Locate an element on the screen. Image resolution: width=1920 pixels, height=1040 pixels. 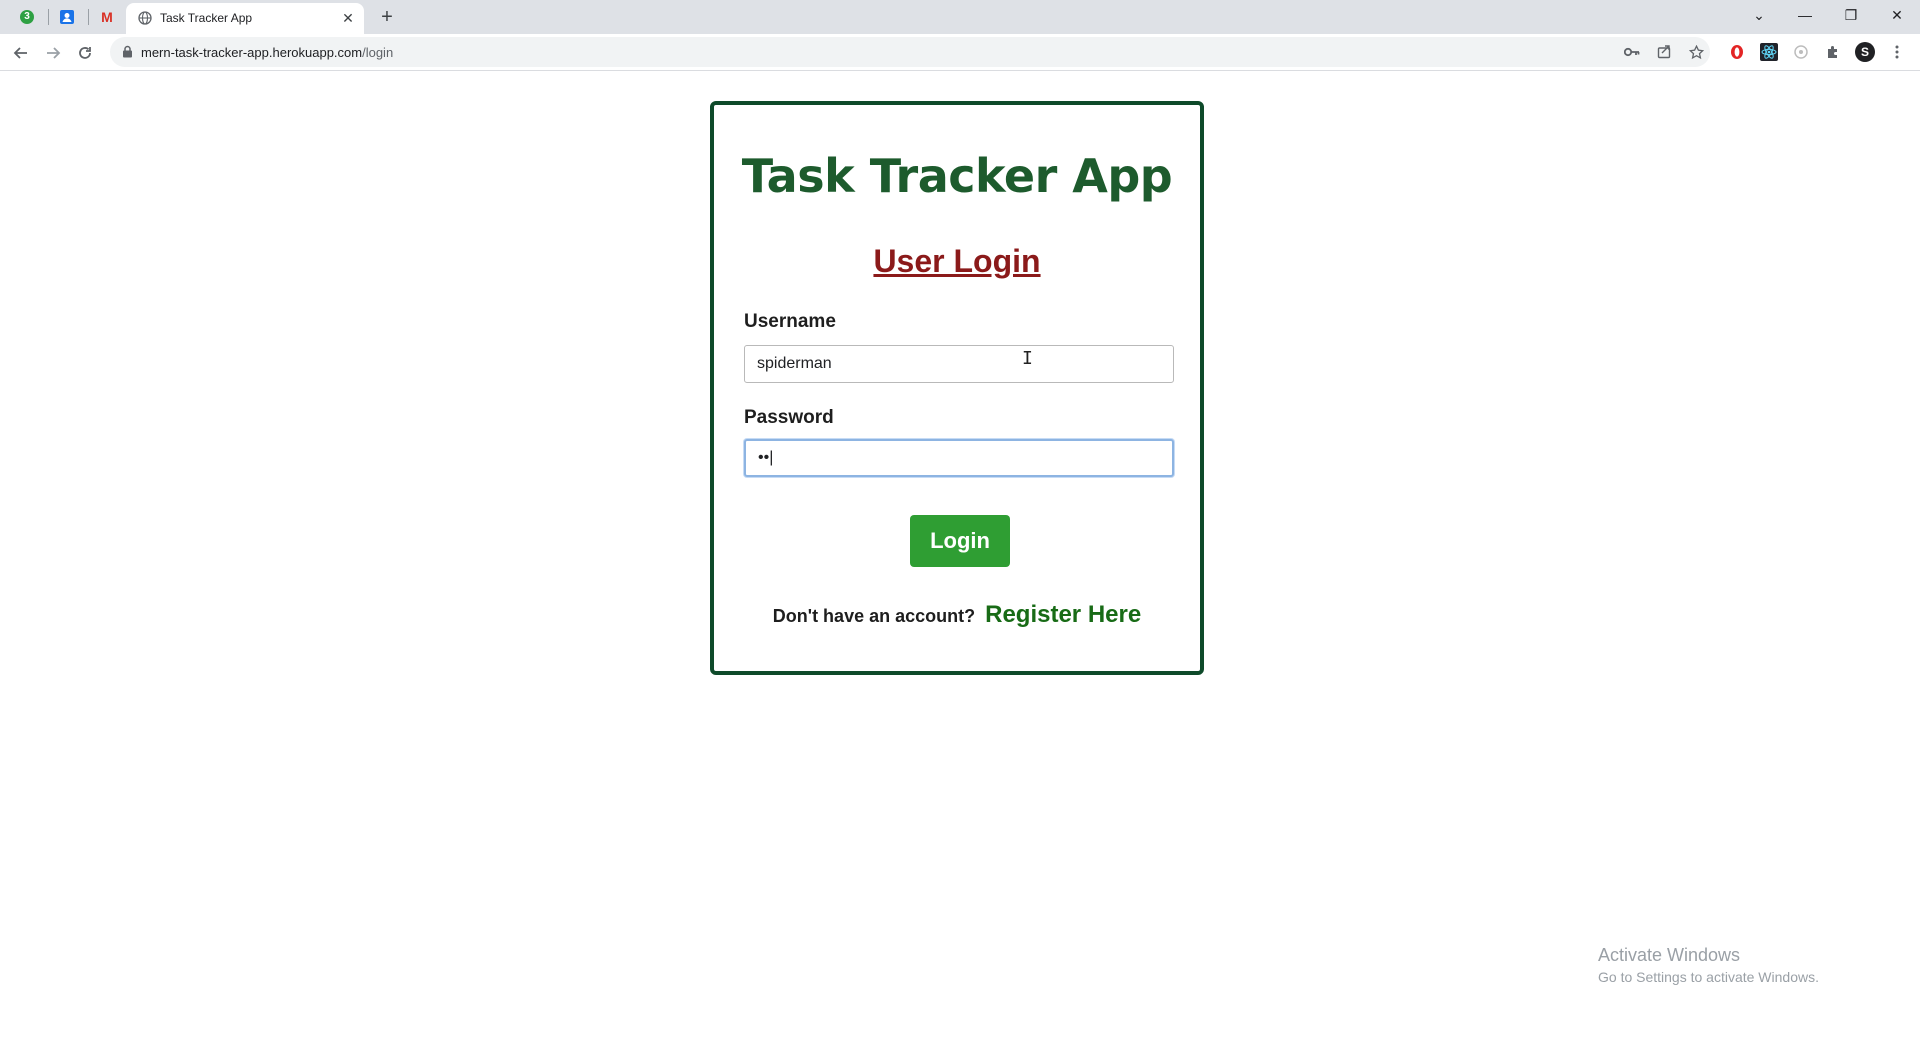
arrow-right-icon is located at coordinates (54, 53).